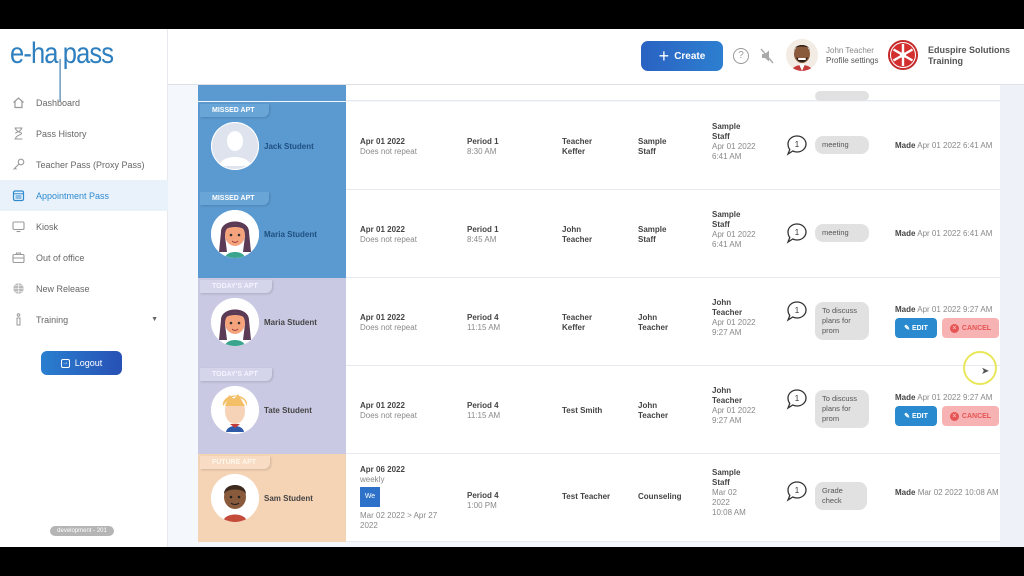 This screenshot has height=576, width=1024. What do you see at coordinates (60, 257) in the screenshot?
I see `sidebar-item-label: Out of office` at bounding box center [60, 257].